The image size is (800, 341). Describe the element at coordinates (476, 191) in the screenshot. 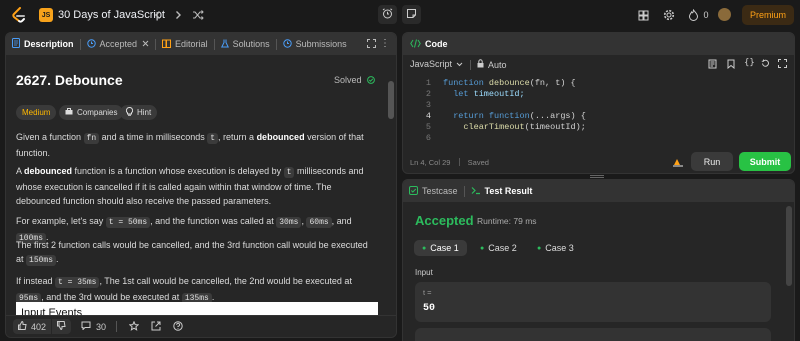

I see `terminal-icon` at that location.